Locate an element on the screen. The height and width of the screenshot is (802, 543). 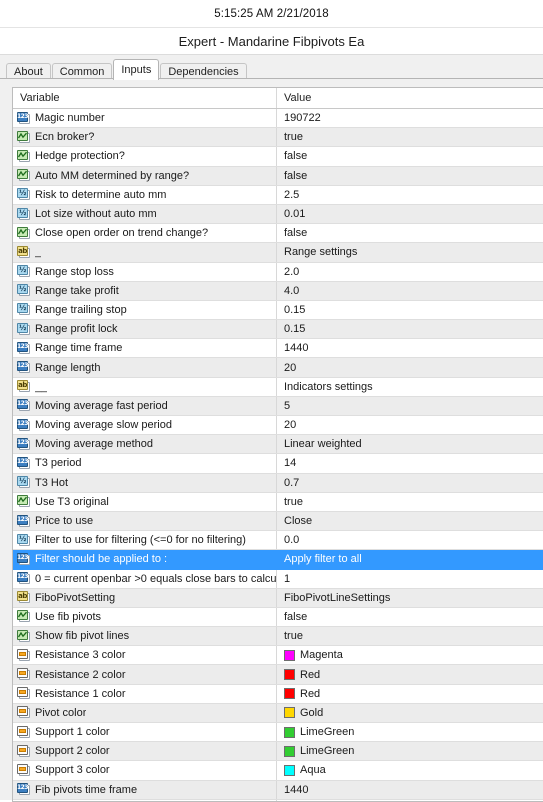
value-cell: Apply filter to all is located at coordinates (410, 559).